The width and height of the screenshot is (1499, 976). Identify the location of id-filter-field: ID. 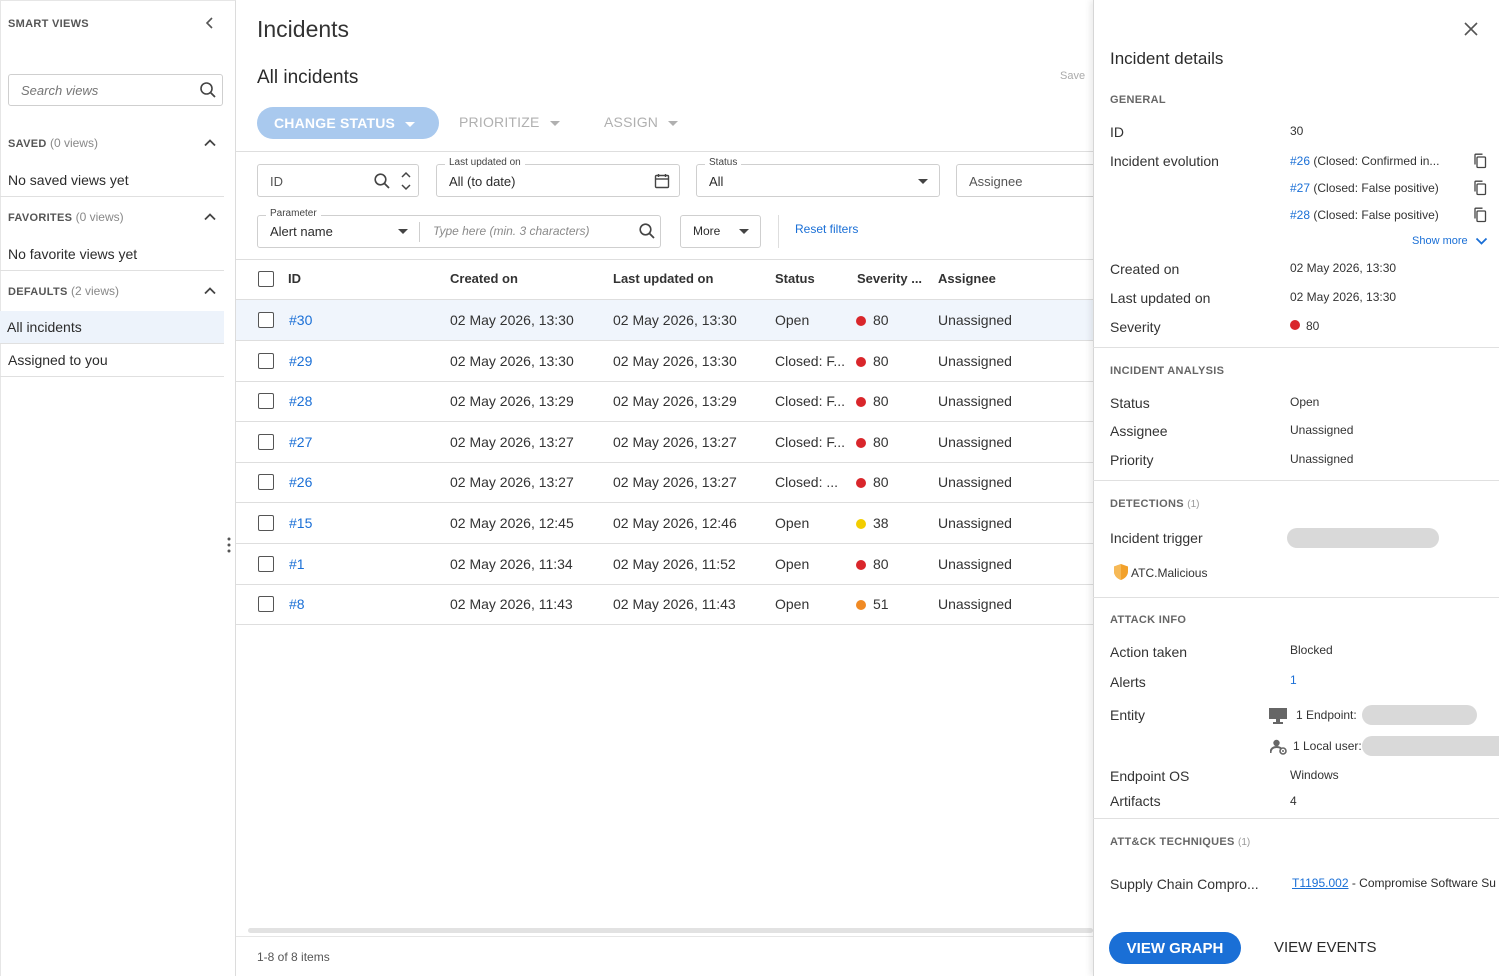
(338, 180).